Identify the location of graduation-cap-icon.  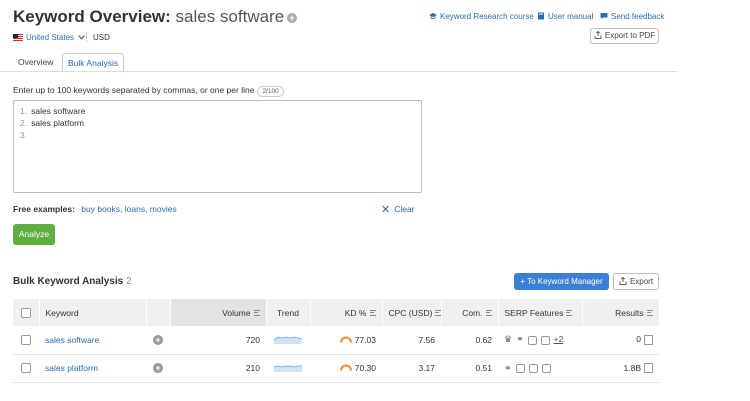
(433, 16).